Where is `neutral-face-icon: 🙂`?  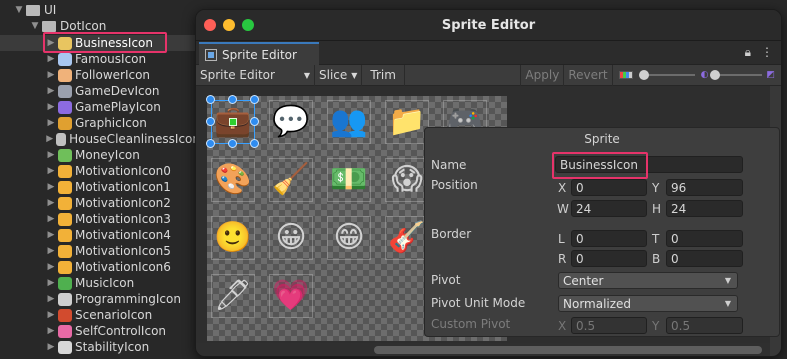 neutral-face-icon: 🙂 is located at coordinates (233, 238).